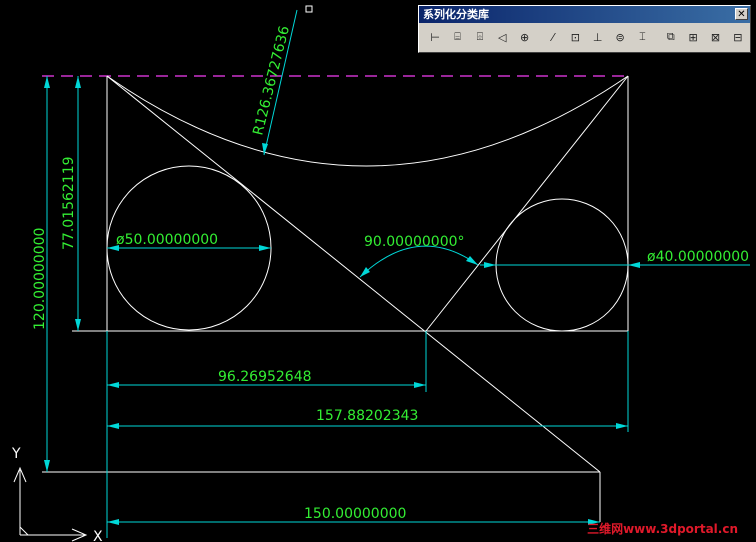  I want to click on top-arc, so click(367, 121).